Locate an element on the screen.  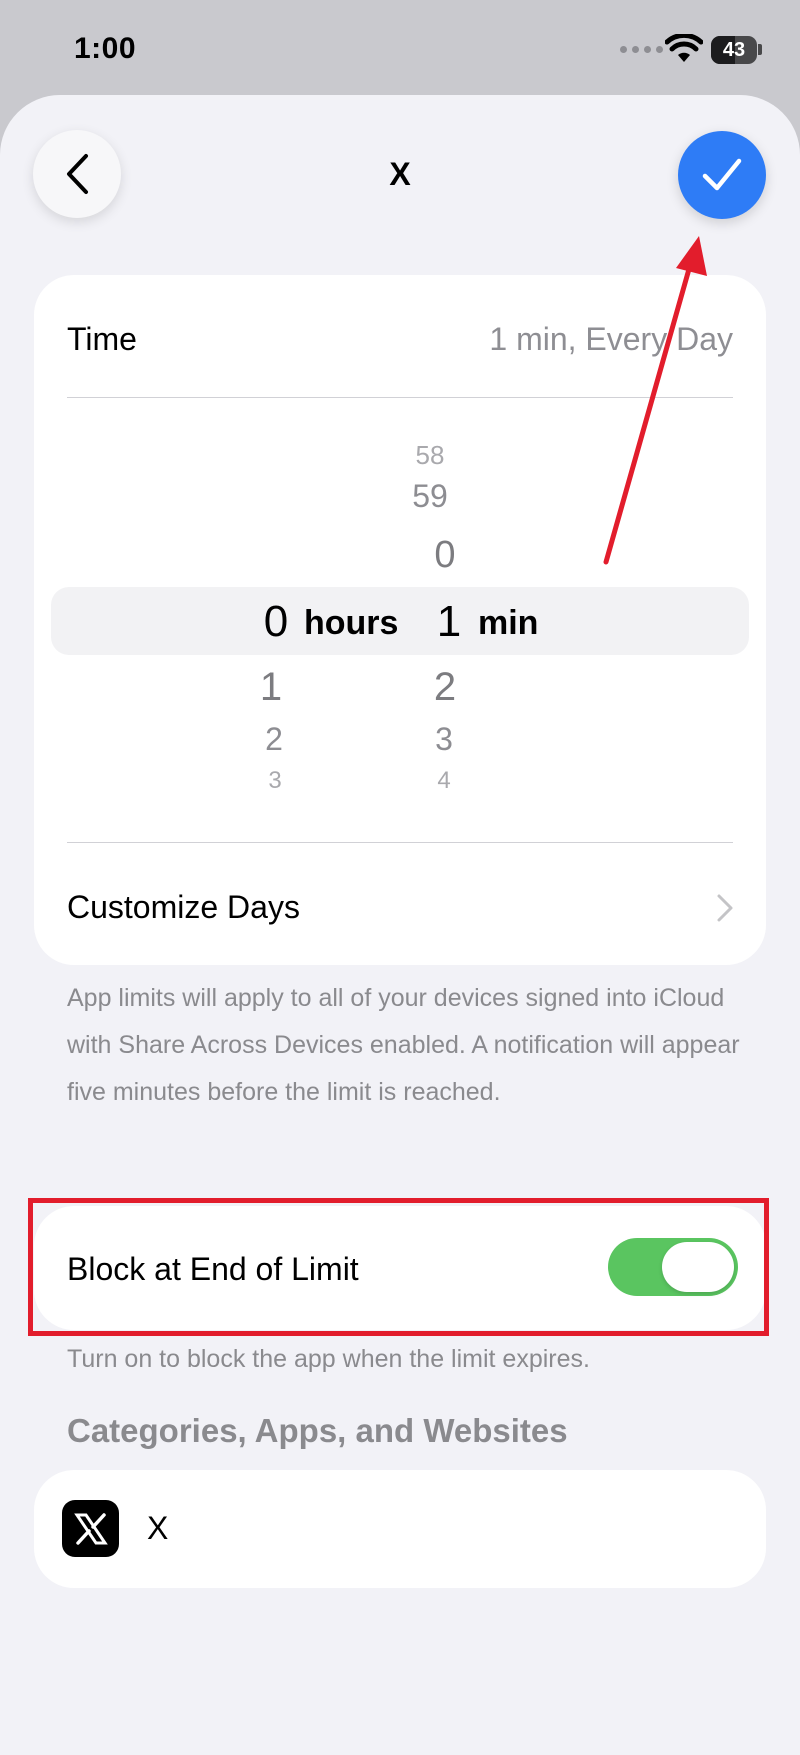
x-logo-icon is located at coordinates (90, 1528).